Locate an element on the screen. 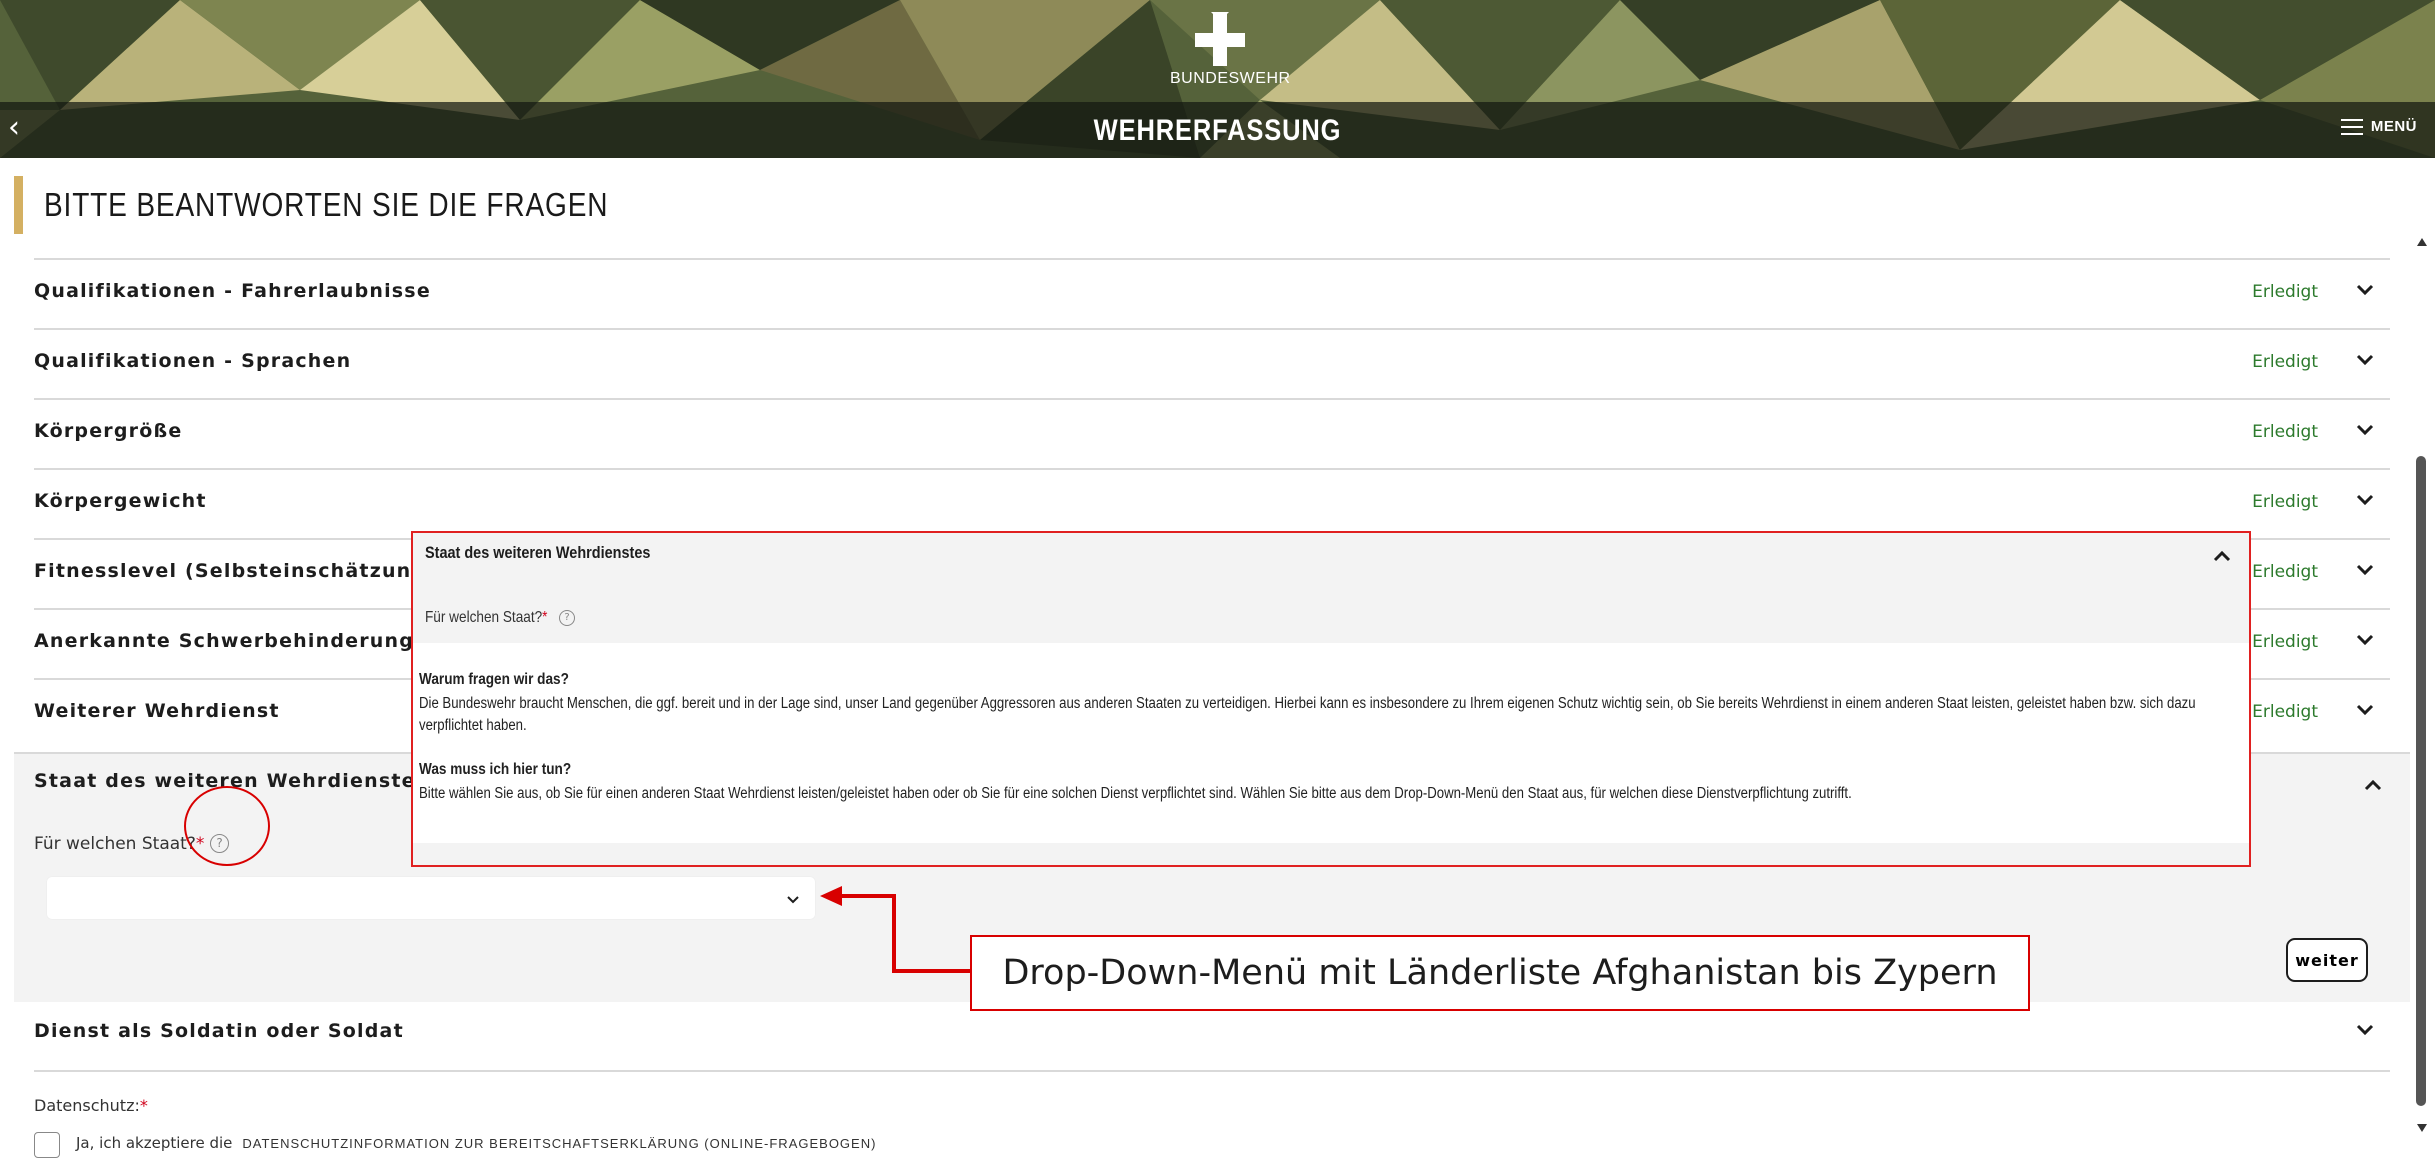 The width and height of the screenshot is (2435, 1158). app-title: WEHRERFASSUNG is located at coordinates (1217, 130).